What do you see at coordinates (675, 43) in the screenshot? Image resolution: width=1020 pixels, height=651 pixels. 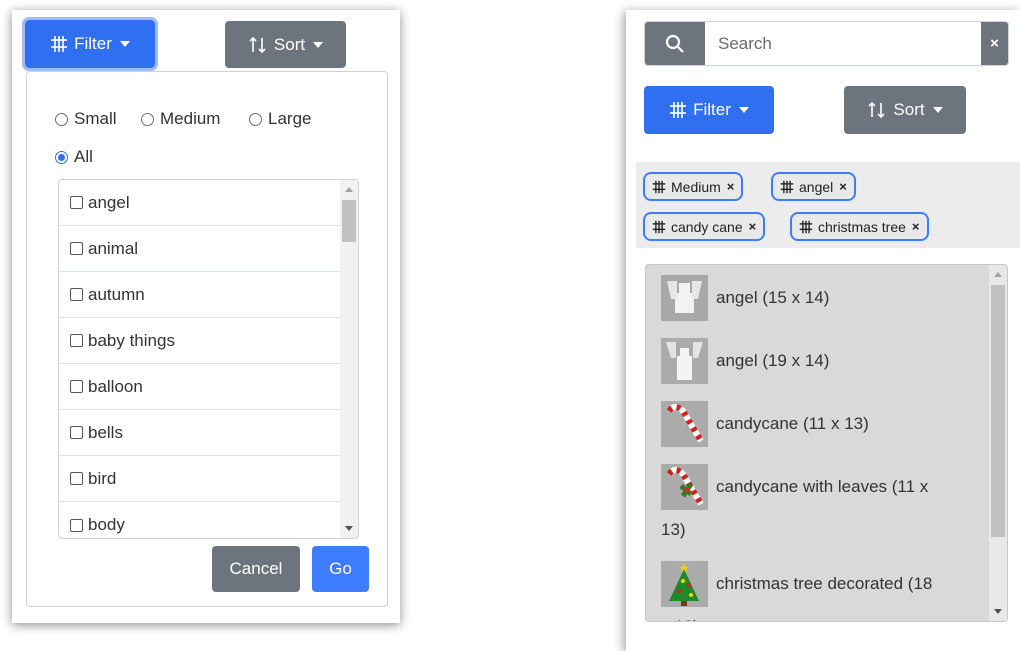 I see `search-icon` at bounding box center [675, 43].